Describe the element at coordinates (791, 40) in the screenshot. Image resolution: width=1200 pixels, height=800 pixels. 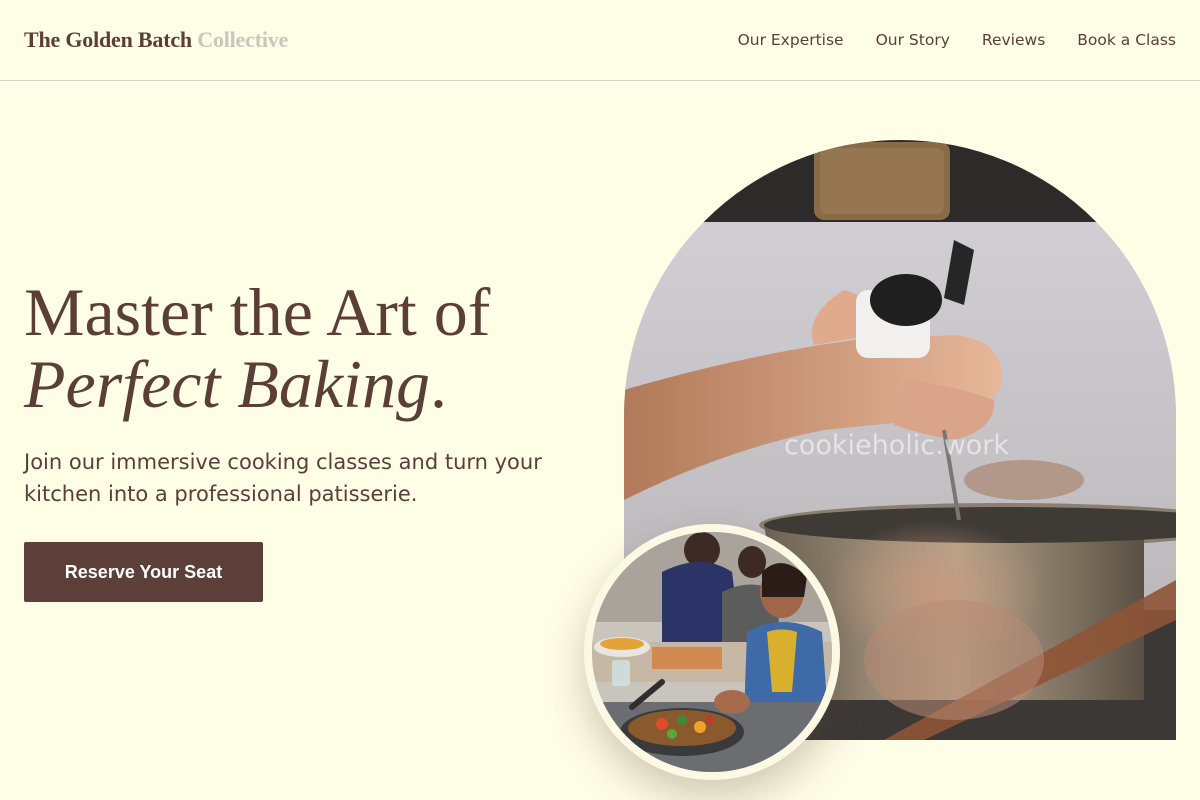
I see `nav-link-our-expertise: Our Expertise` at that location.